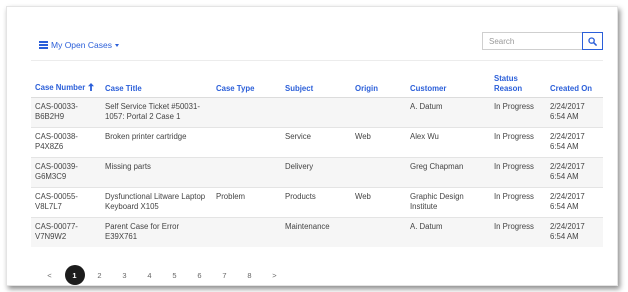 The height and width of the screenshot is (292, 628). Describe the element at coordinates (66, 232) in the screenshot. I see `case-number-cell: CAS-00077-V7N9W2` at that location.